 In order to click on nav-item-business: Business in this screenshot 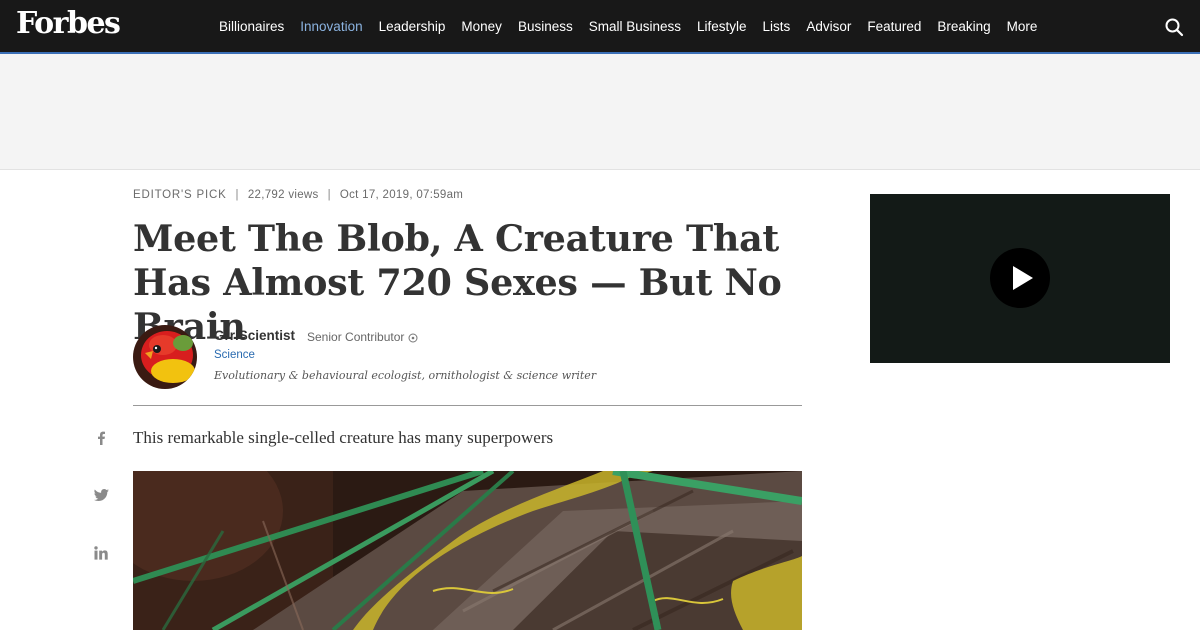, I will do `click(545, 26)`.